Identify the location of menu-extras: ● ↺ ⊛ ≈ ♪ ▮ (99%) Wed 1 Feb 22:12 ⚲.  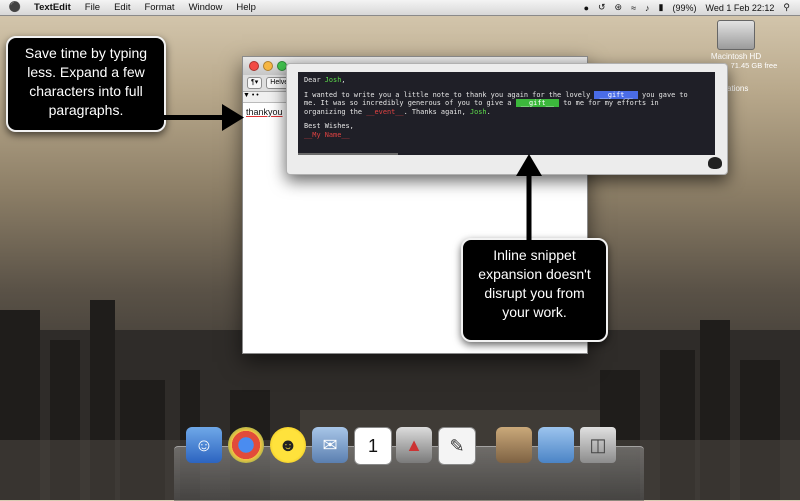
(687, 7).